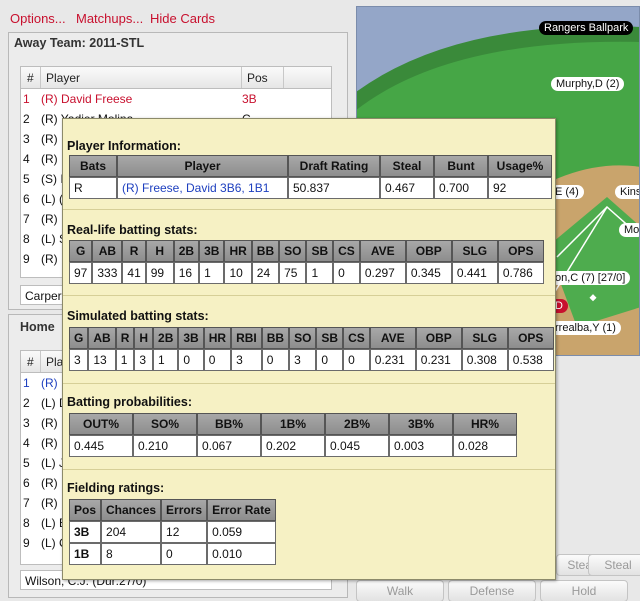  I want to click on prob-value-cell: 0.202, so click(293, 446).